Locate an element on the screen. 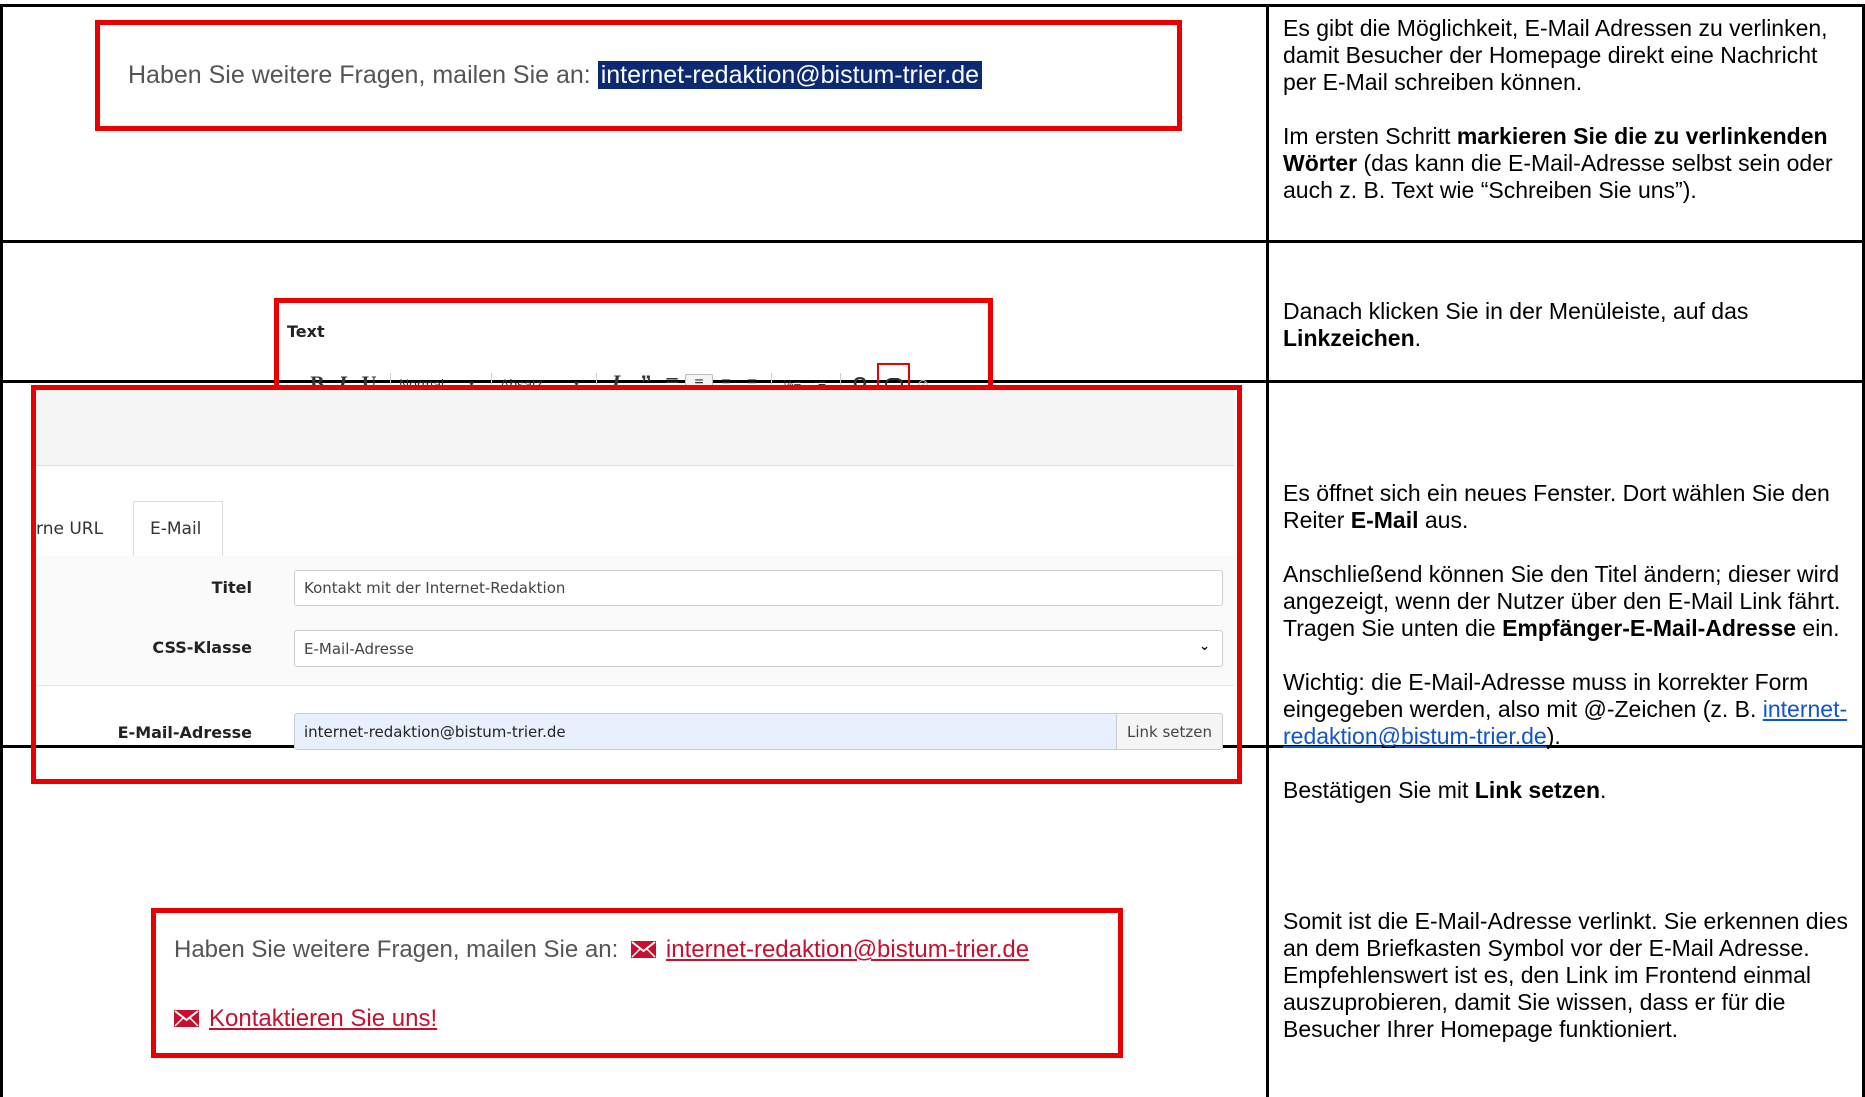 The height and width of the screenshot is (1097, 1865). highlight-frame is located at coordinates (637, 983).